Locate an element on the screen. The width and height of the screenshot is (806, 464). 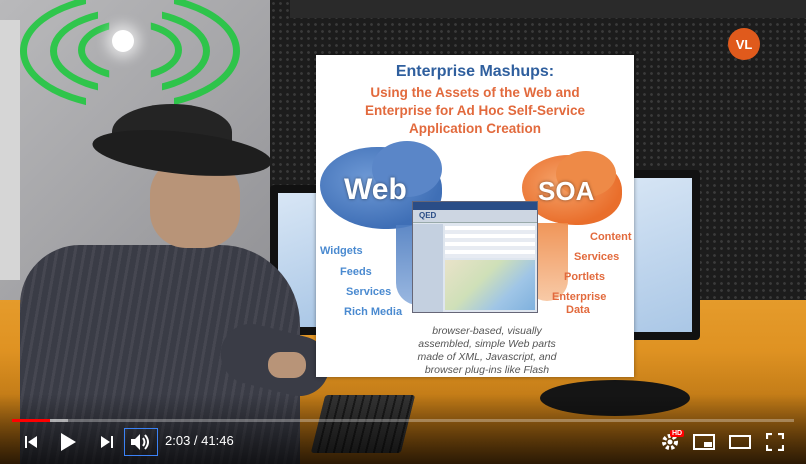
fullscreen-button is located at coordinates (775, 442).